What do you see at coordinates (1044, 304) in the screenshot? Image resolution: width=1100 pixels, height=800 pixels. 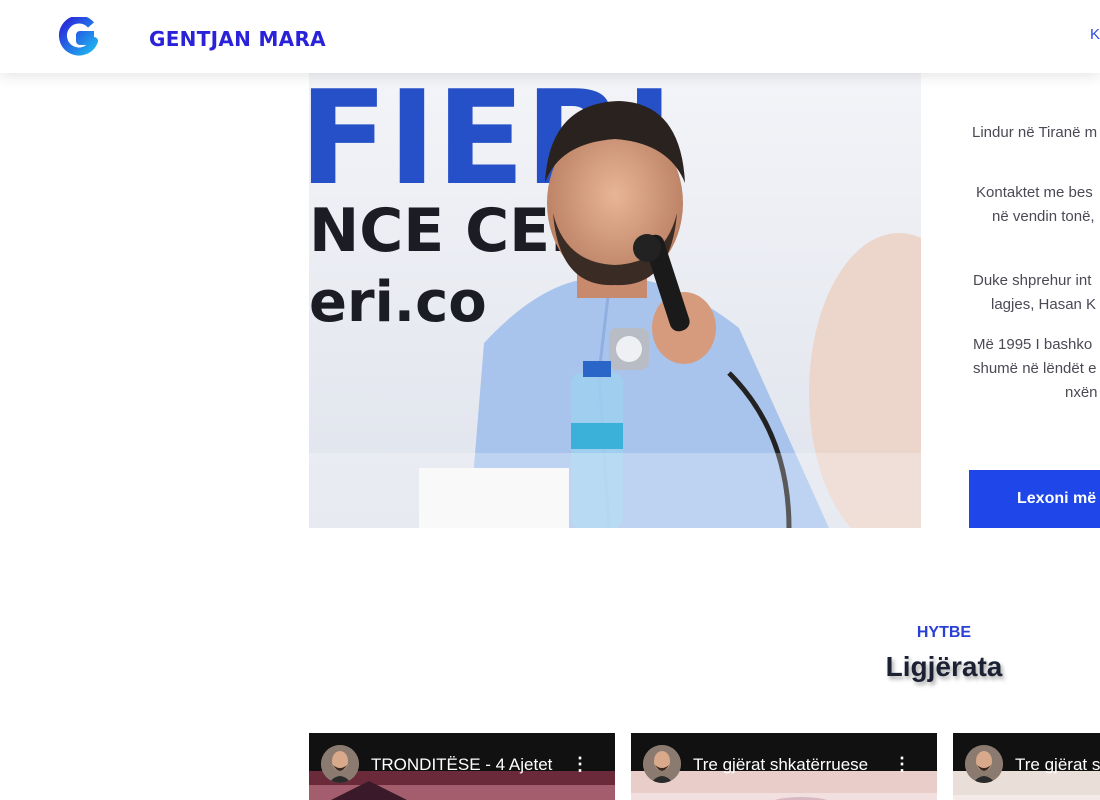 I see `bio-line: lagjes, Hasan K` at bounding box center [1044, 304].